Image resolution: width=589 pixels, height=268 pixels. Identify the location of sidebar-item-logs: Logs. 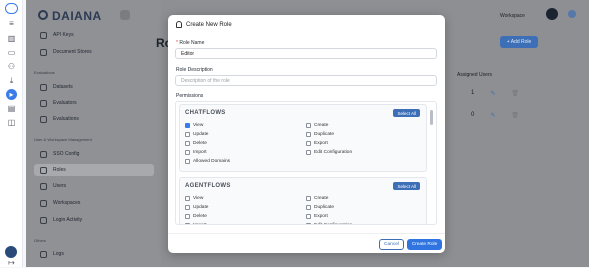
(52, 254).